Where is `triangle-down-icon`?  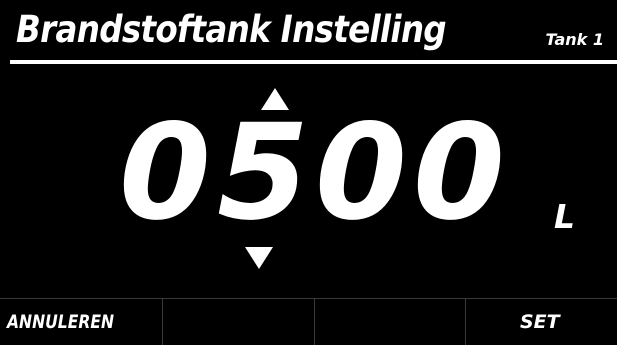 triangle-down-icon is located at coordinates (259, 258).